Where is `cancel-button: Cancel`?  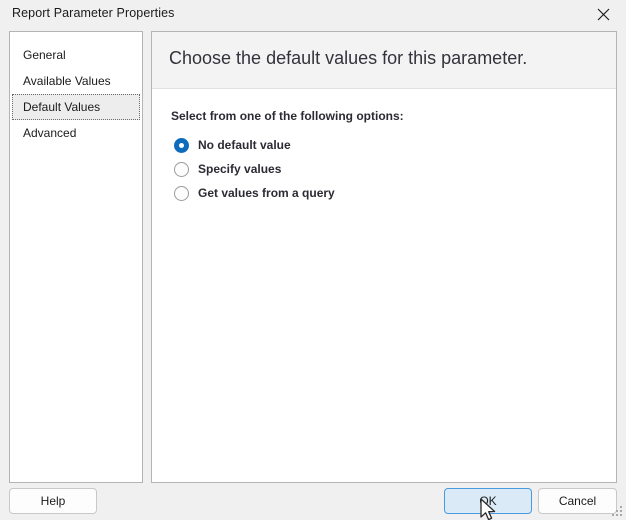 cancel-button: Cancel is located at coordinates (577, 501).